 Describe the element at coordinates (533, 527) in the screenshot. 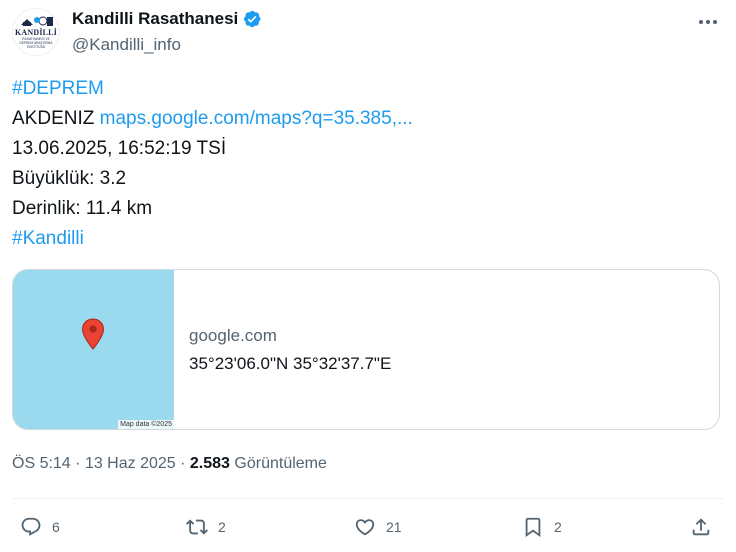

I see `bookmark-icon` at that location.